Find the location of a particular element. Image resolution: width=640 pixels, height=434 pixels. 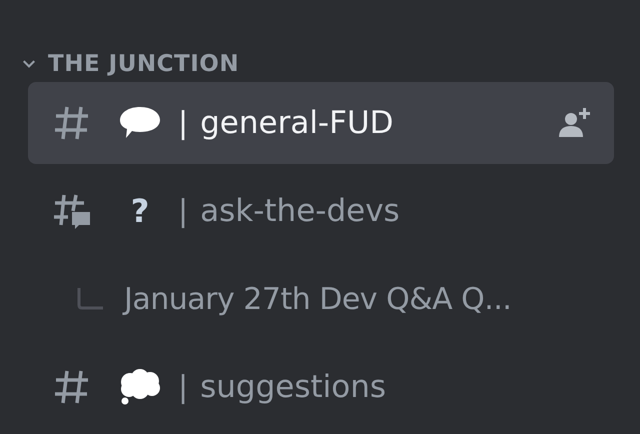

add-person-icon is located at coordinates (574, 123).